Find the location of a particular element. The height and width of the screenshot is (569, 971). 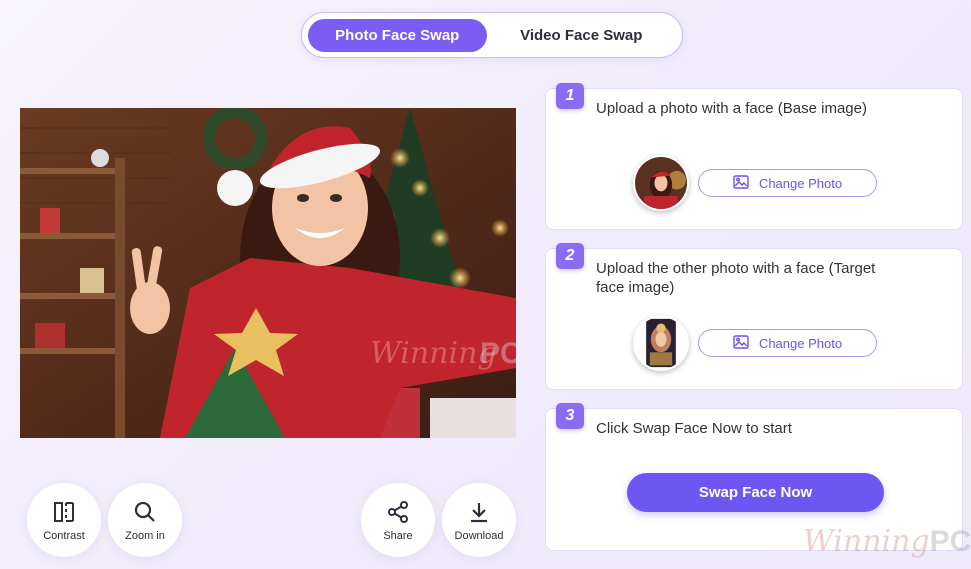

svg-text: Winning is located at coordinates (433, 353).